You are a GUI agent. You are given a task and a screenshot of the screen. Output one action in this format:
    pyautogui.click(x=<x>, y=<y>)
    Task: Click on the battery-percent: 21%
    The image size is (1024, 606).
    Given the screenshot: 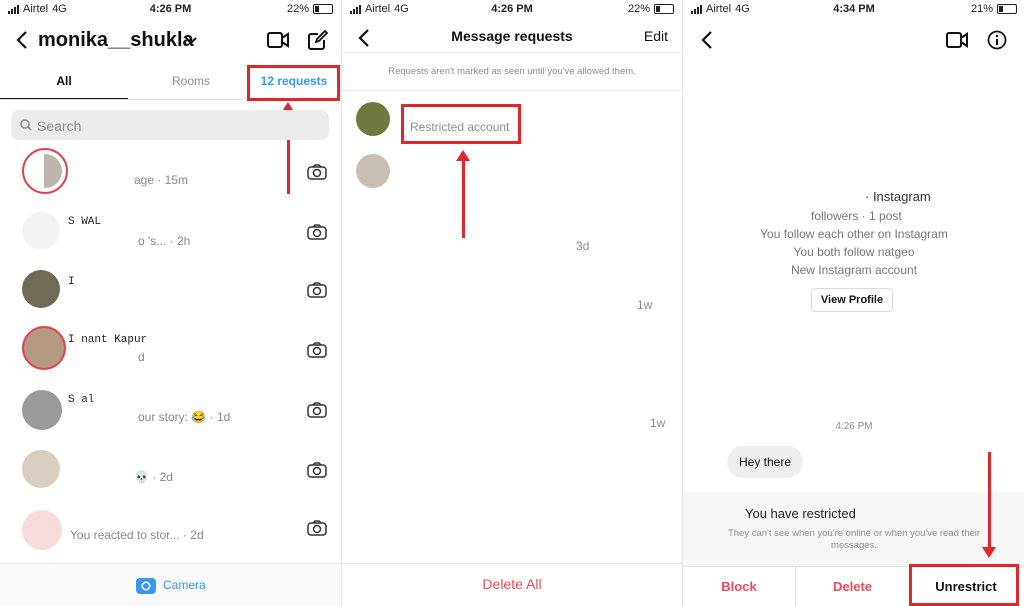 What is the action you would take?
    pyautogui.click(x=981, y=9)
    